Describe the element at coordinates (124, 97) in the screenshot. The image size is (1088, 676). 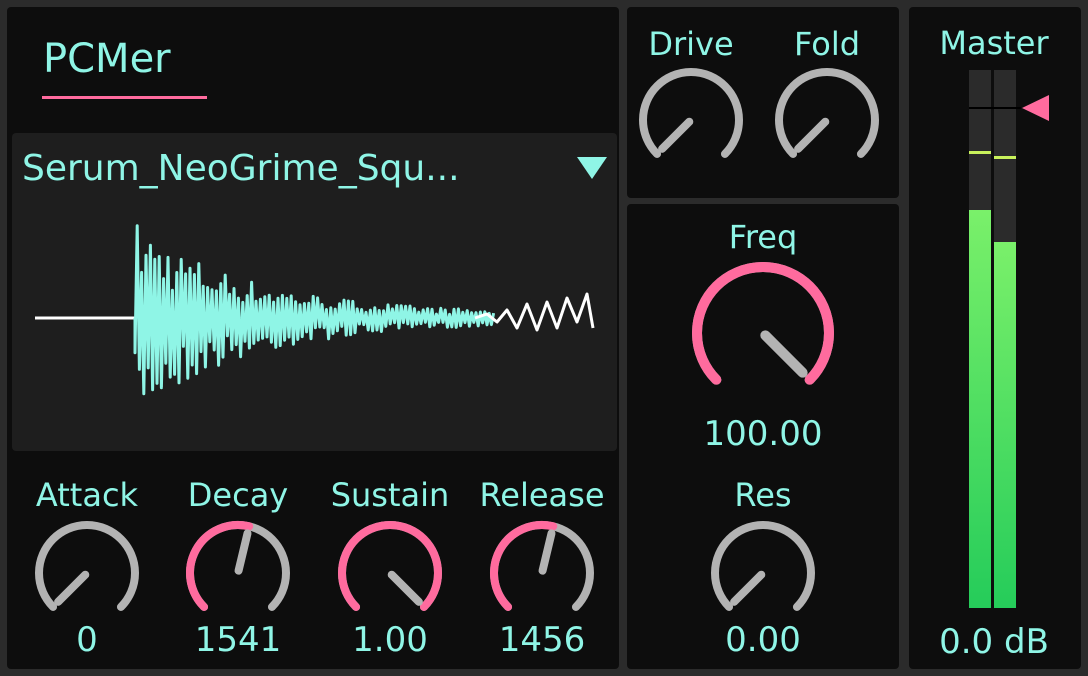
I see `title-underline` at that location.